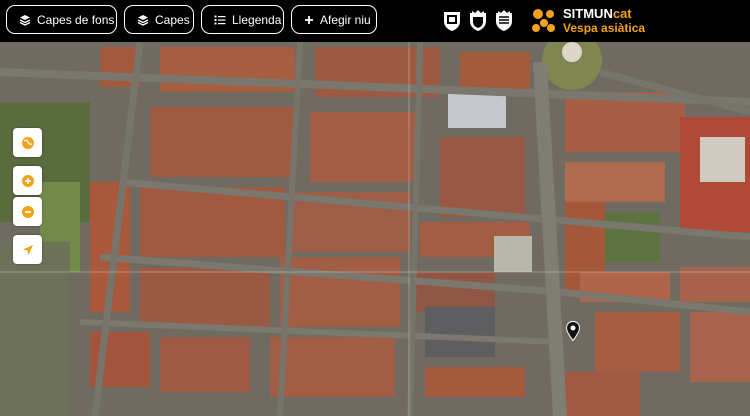  I want to click on add-nest-label: Afegir niu, so click(345, 19).